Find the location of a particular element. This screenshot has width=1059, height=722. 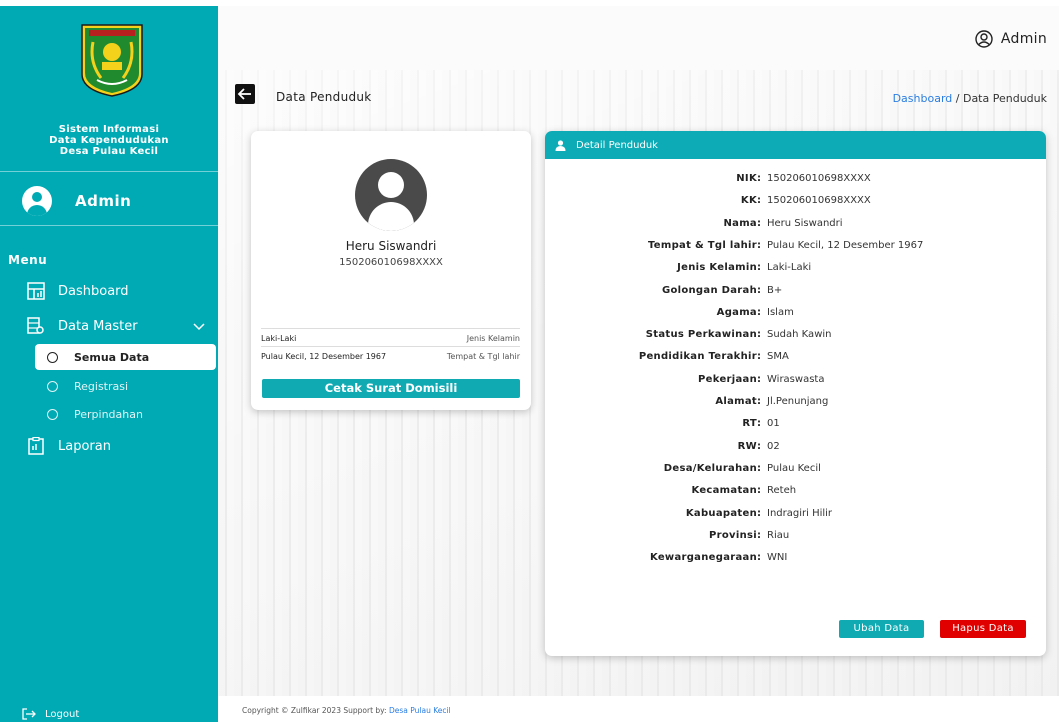

sidebar-subitem-perpindahan: Perpindahan is located at coordinates (125, 414).